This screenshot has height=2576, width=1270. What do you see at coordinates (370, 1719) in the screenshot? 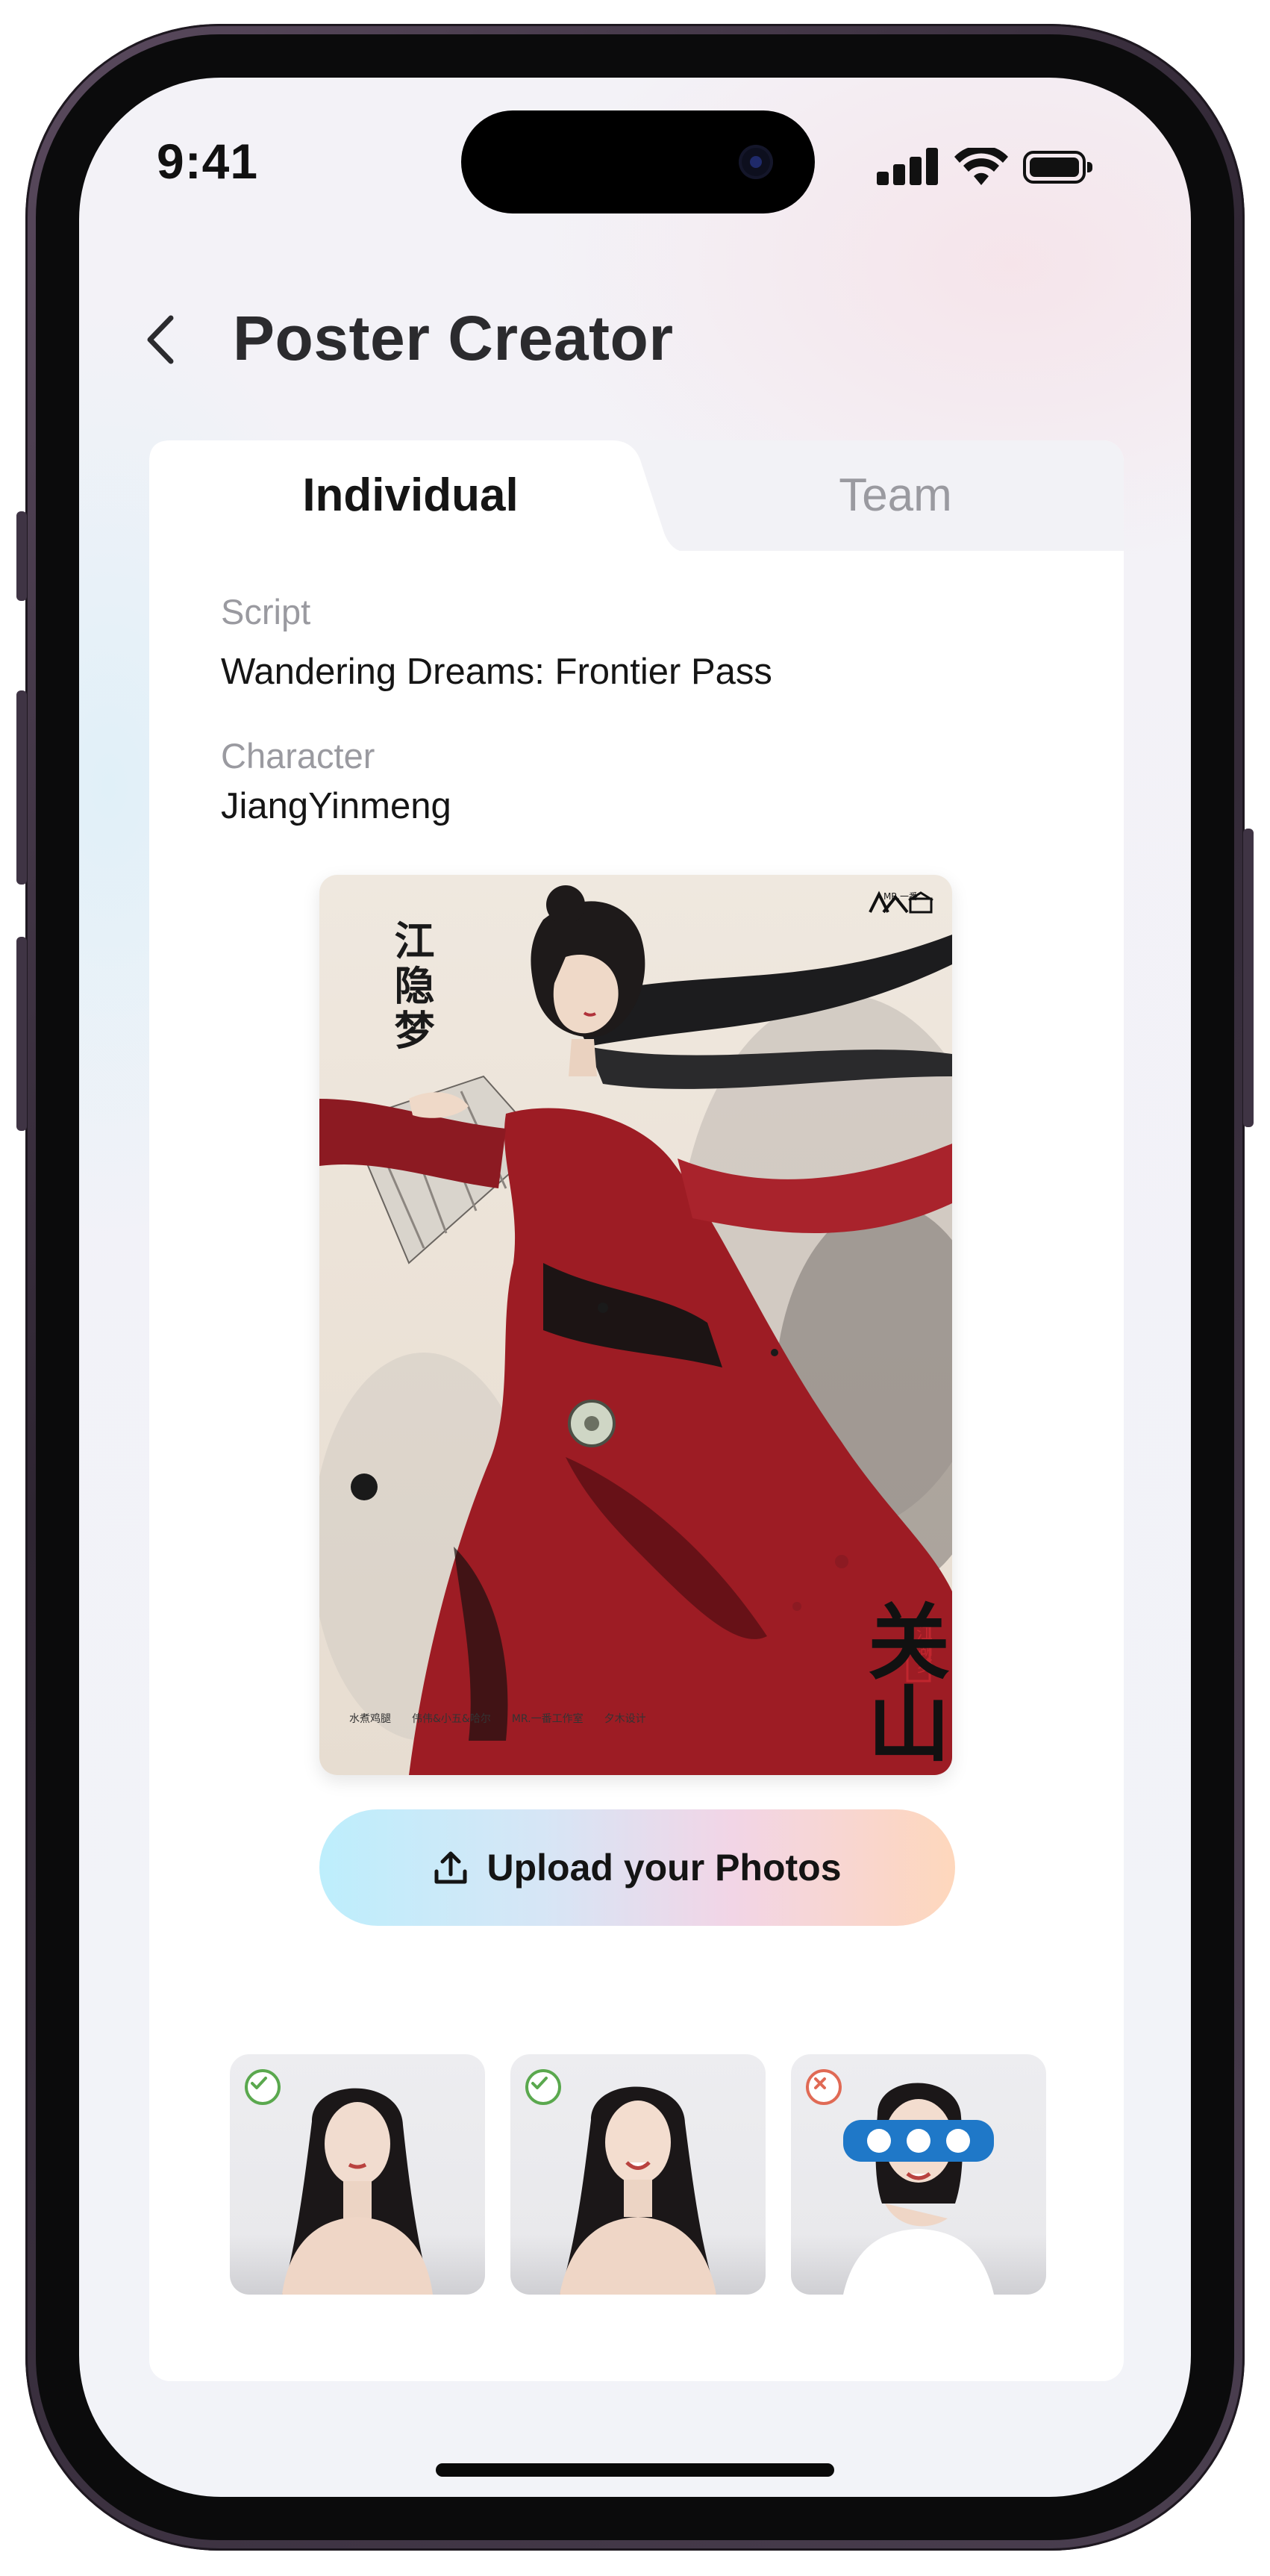
I see `credit-item: 水煮鸡腿` at bounding box center [370, 1719].